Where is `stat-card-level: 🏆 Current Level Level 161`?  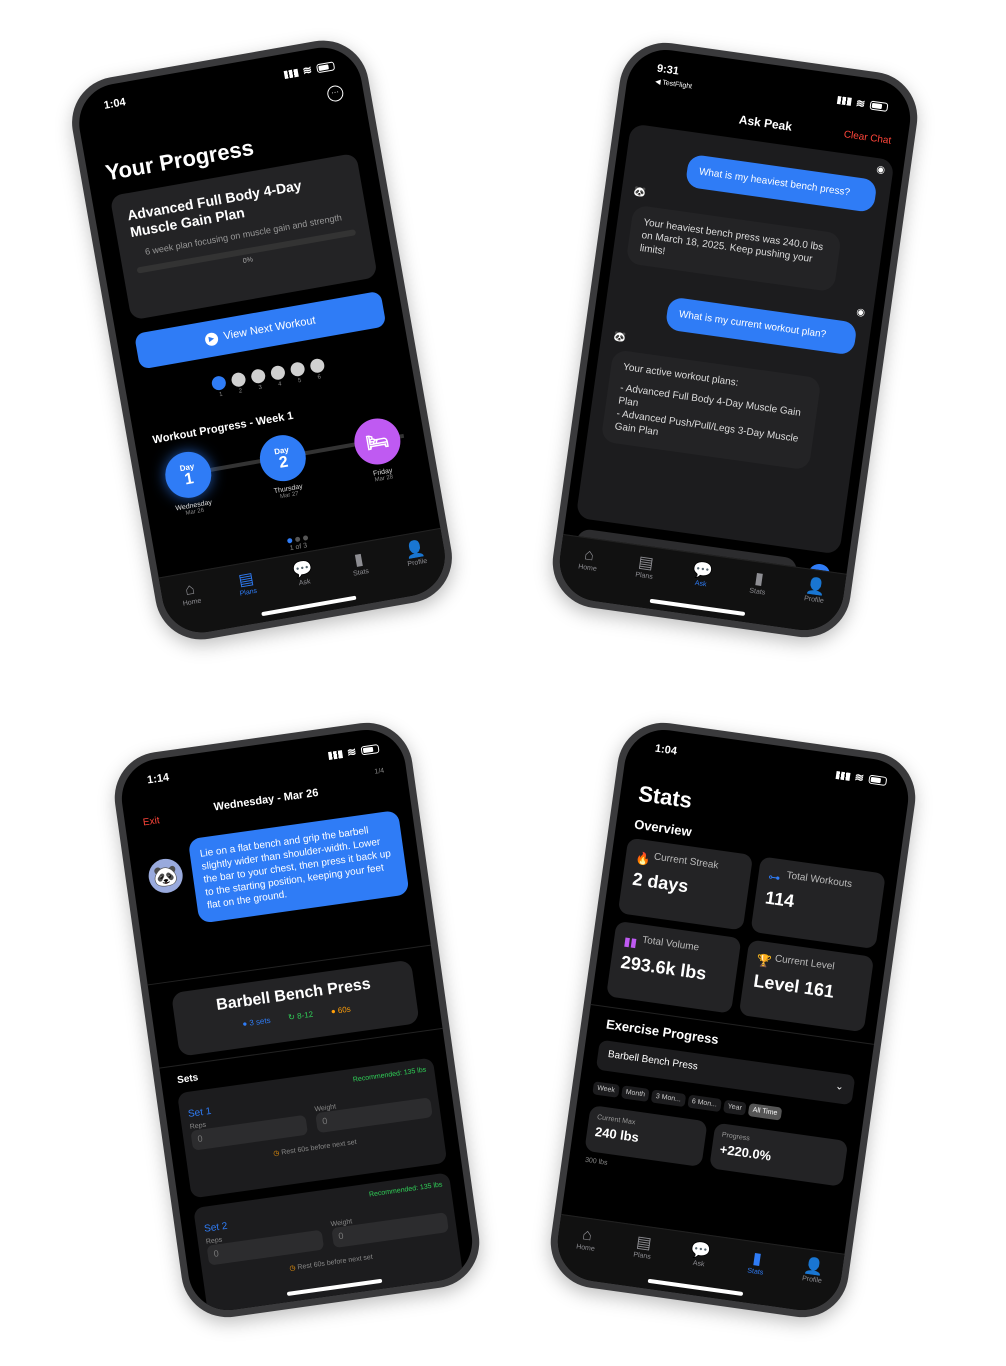
stat-card-level: 🏆 Current Level Level 161 is located at coordinates (806, 986).